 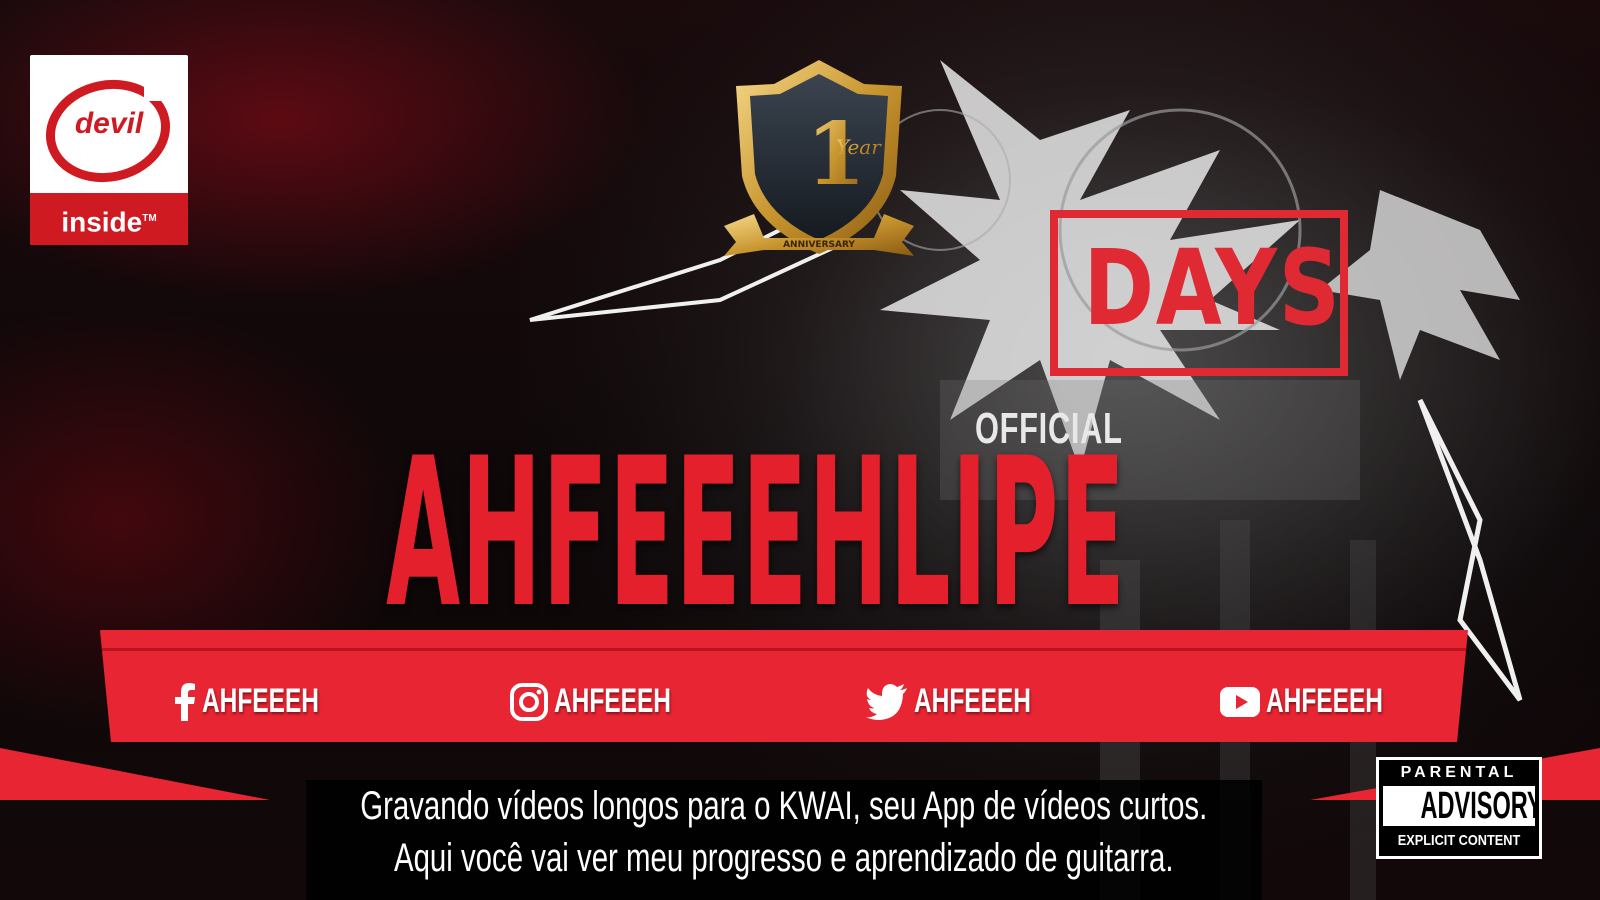 I want to click on social-youtube: AHFEEEH, so click(x=1324, y=701).